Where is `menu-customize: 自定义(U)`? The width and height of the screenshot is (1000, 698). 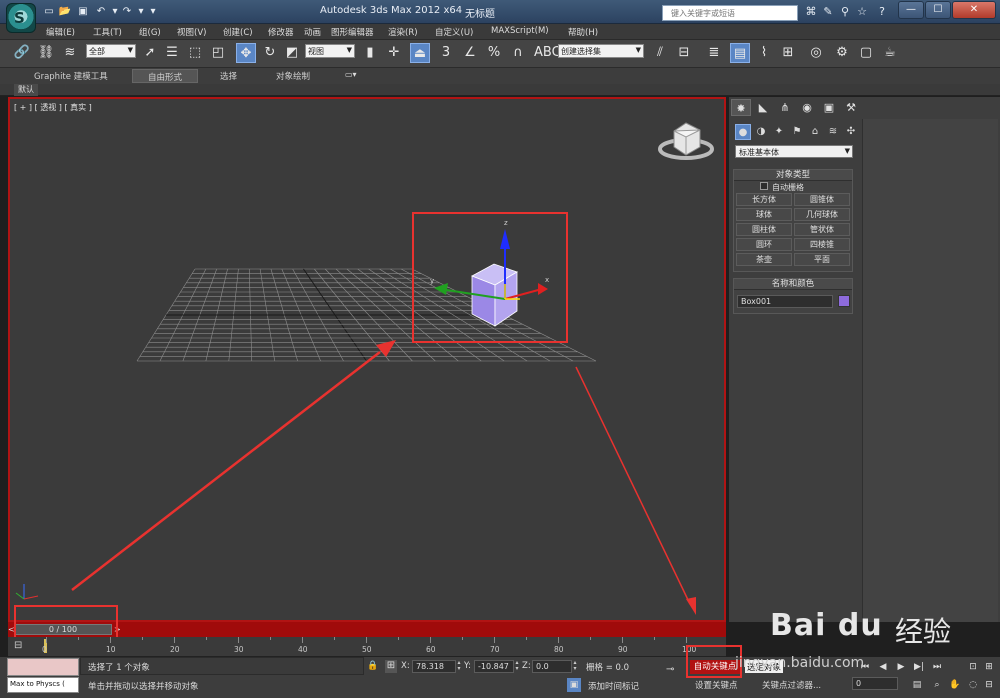
menu-customize: 自定义(U) is located at coordinates (454, 32).